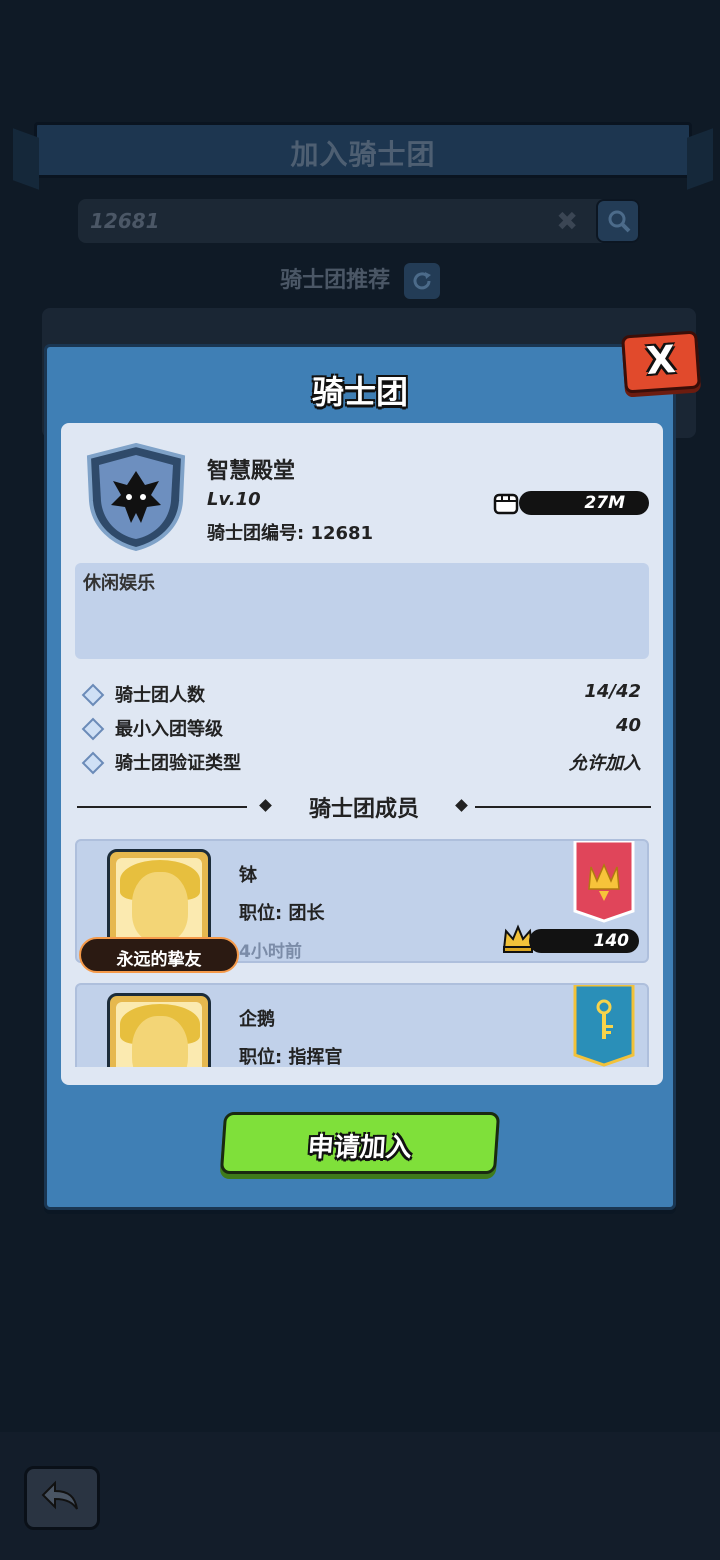 The height and width of the screenshot is (1560, 720). Describe the element at coordinates (291, 1057) in the screenshot. I see `member-role: 职位: 指挥官` at that location.